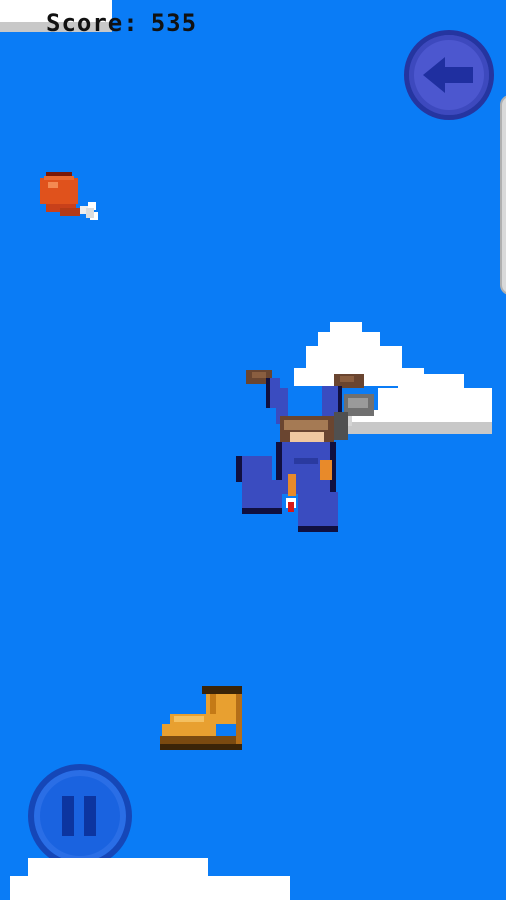 Image resolution: width=506 pixels, height=900 pixels. Describe the element at coordinates (150, 879) in the screenshot. I see `cloud-bottom` at that location.